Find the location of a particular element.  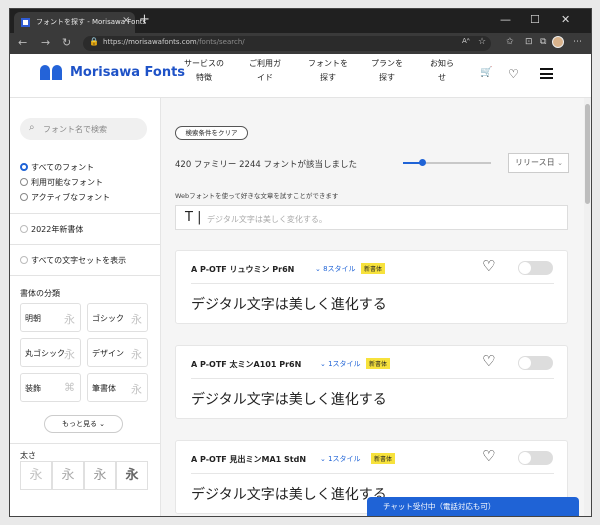

category-label: デザイン is located at coordinates (108, 353).